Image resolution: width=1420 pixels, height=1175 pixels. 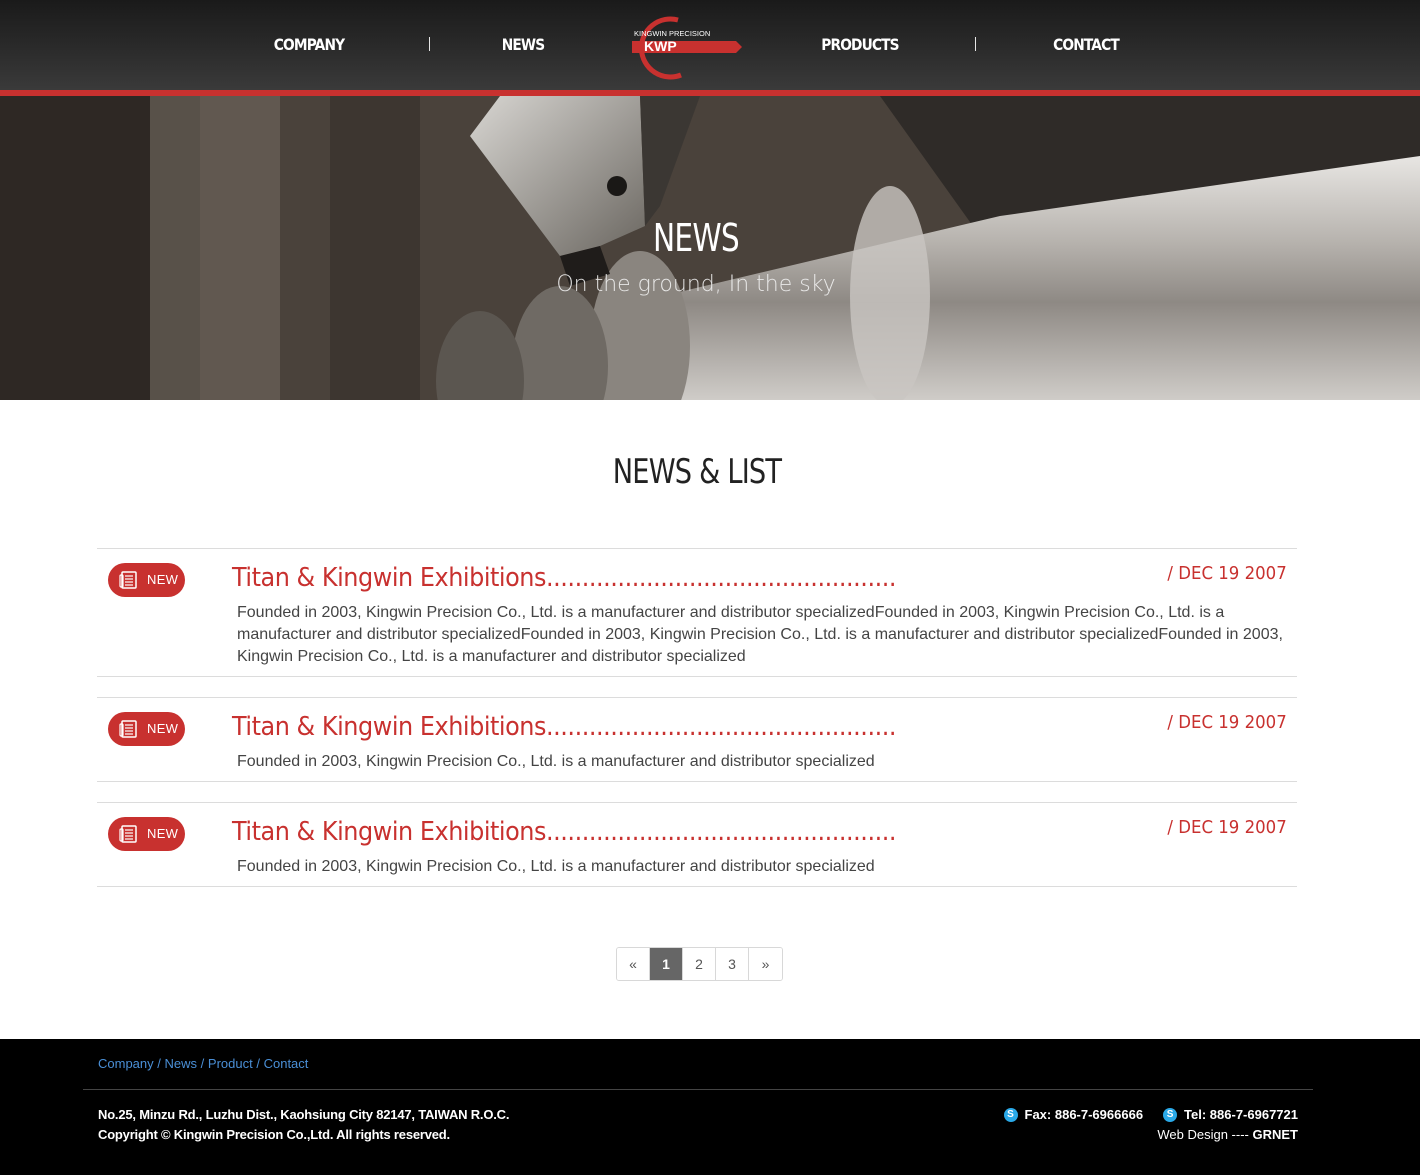 I want to click on hero-subtitle: On the ground, In the sky, so click(x=696, y=284).